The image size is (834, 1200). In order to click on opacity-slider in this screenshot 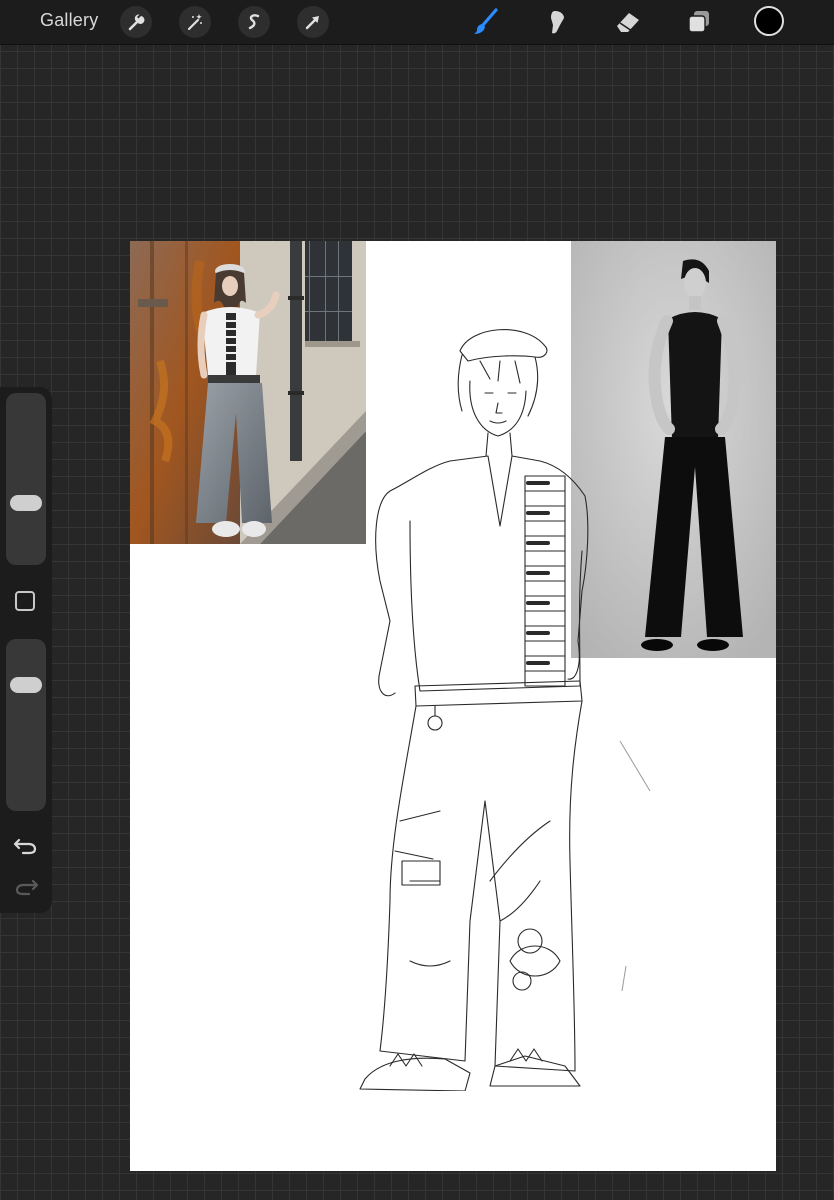, I will do `click(26, 725)`.